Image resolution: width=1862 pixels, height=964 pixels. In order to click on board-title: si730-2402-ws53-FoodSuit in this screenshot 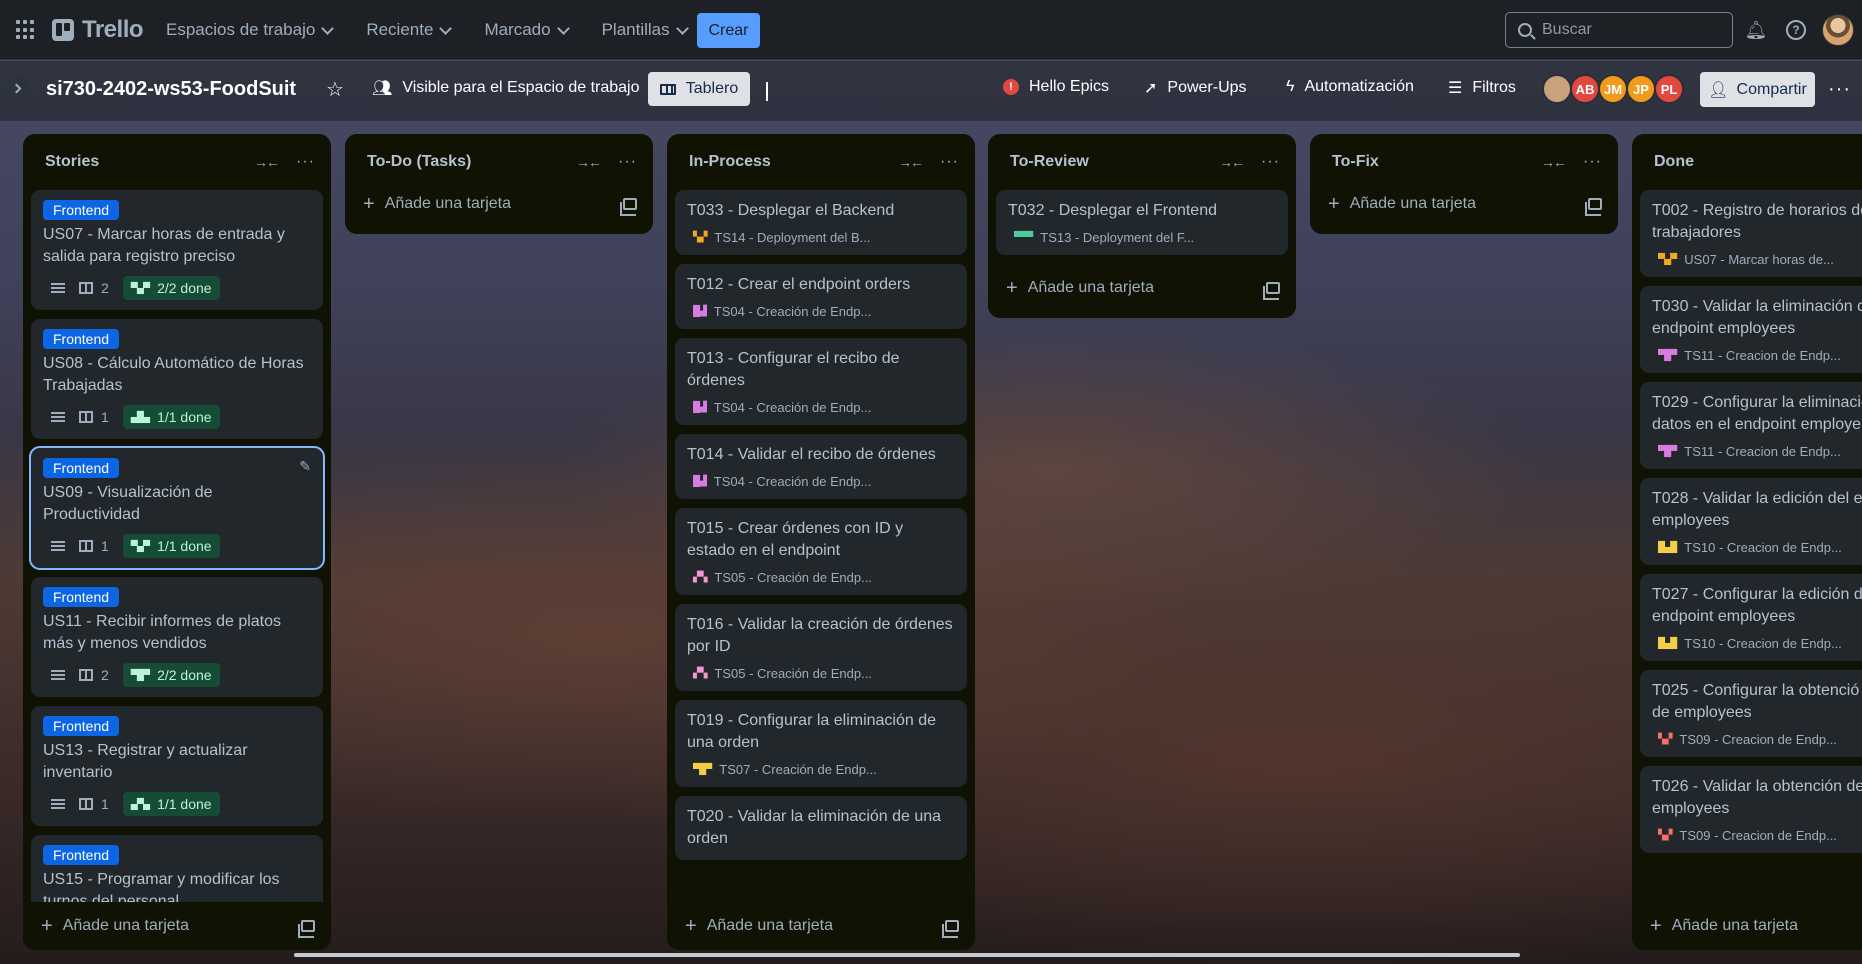, I will do `click(171, 89)`.